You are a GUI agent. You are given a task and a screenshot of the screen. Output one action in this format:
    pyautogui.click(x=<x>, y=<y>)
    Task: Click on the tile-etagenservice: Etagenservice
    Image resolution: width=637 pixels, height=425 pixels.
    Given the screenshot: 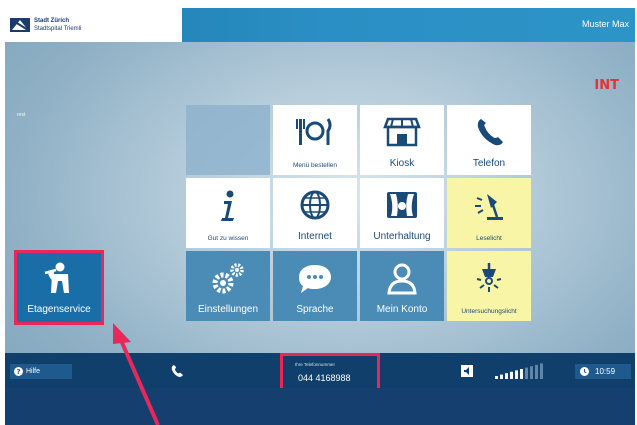 What is the action you would take?
    pyautogui.click(x=59, y=287)
    